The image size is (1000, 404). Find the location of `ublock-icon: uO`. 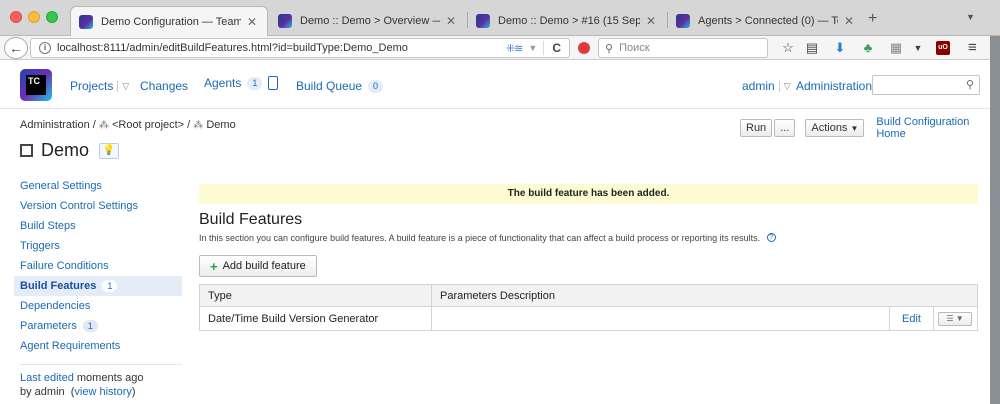

ublock-icon: uO is located at coordinates (943, 48).